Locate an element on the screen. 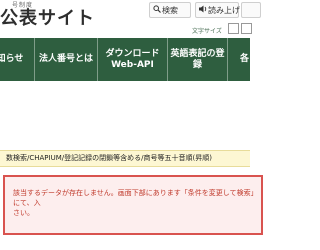 The width and height of the screenshot is (320, 250). font-size-large-button is located at coordinates (246, 28).